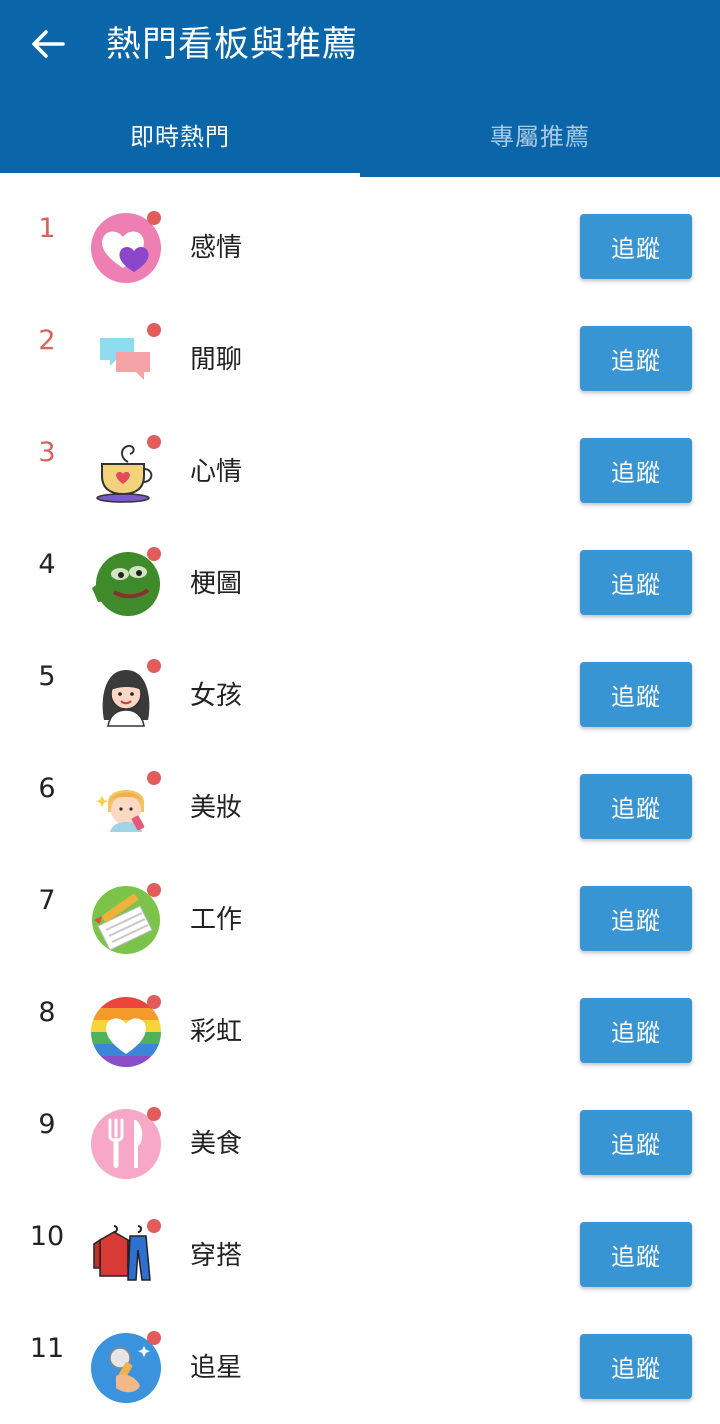  What do you see at coordinates (360, 233) in the screenshot?
I see `list-item: 1 感情 追蹤` at bounding box center [360, 233].